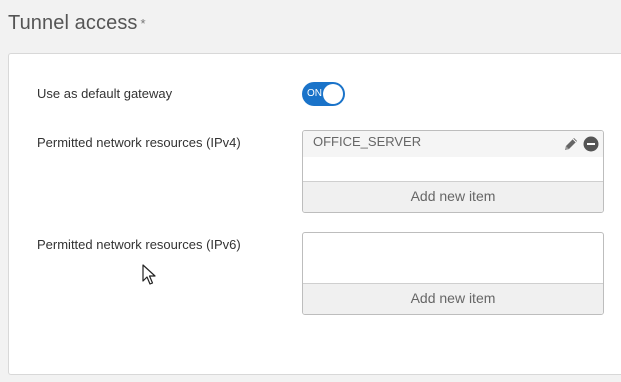 The width and height of the screenshot is (621, 382). I want to click on mouse-pointer-icon, so click(150, 275).